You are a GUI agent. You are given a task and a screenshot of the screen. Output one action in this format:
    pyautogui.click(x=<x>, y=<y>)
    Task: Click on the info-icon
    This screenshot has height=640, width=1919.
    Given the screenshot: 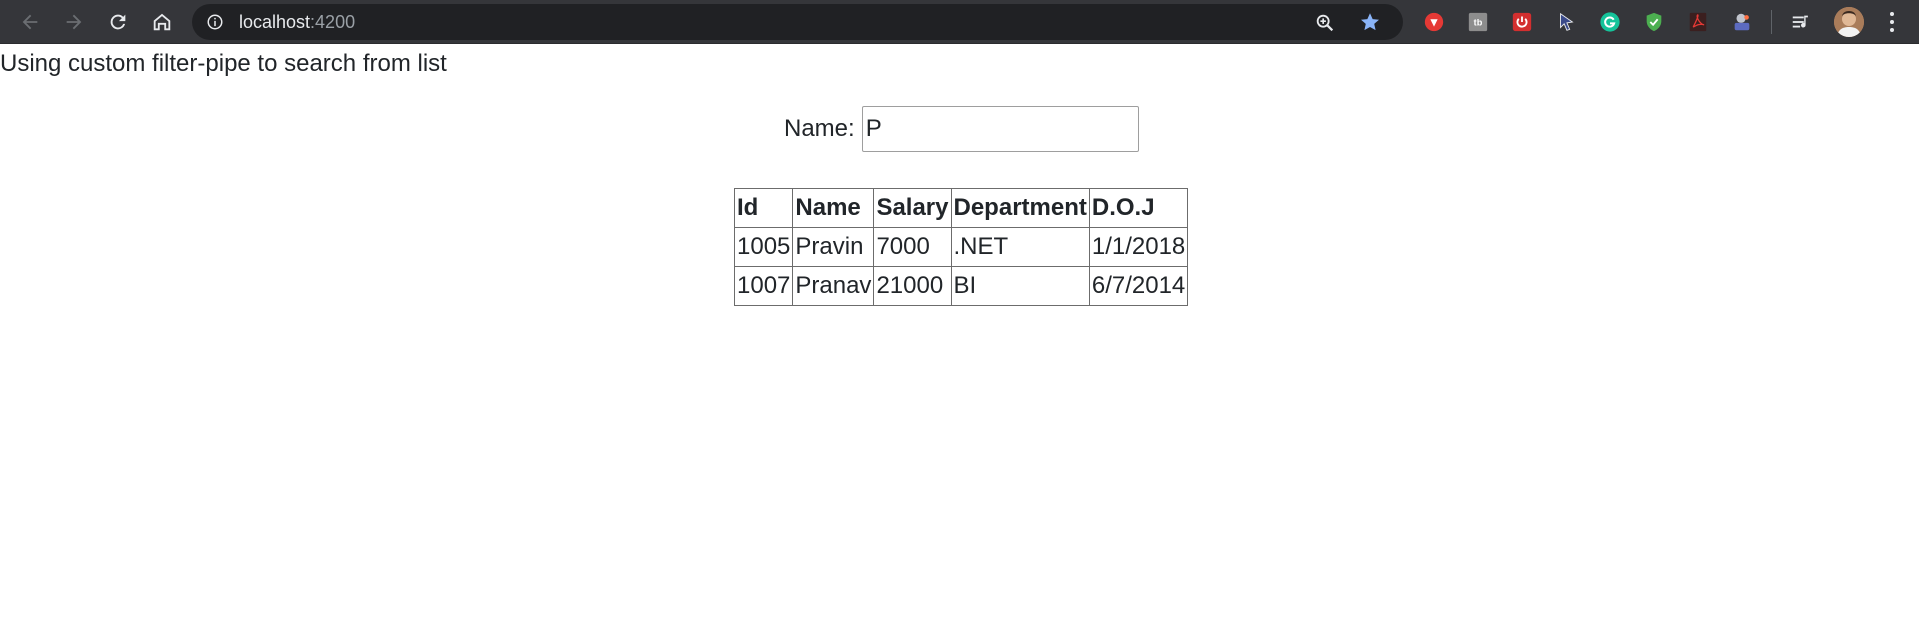 What is the action you would take?
    pyautogui.click(x=215, y=22)
    